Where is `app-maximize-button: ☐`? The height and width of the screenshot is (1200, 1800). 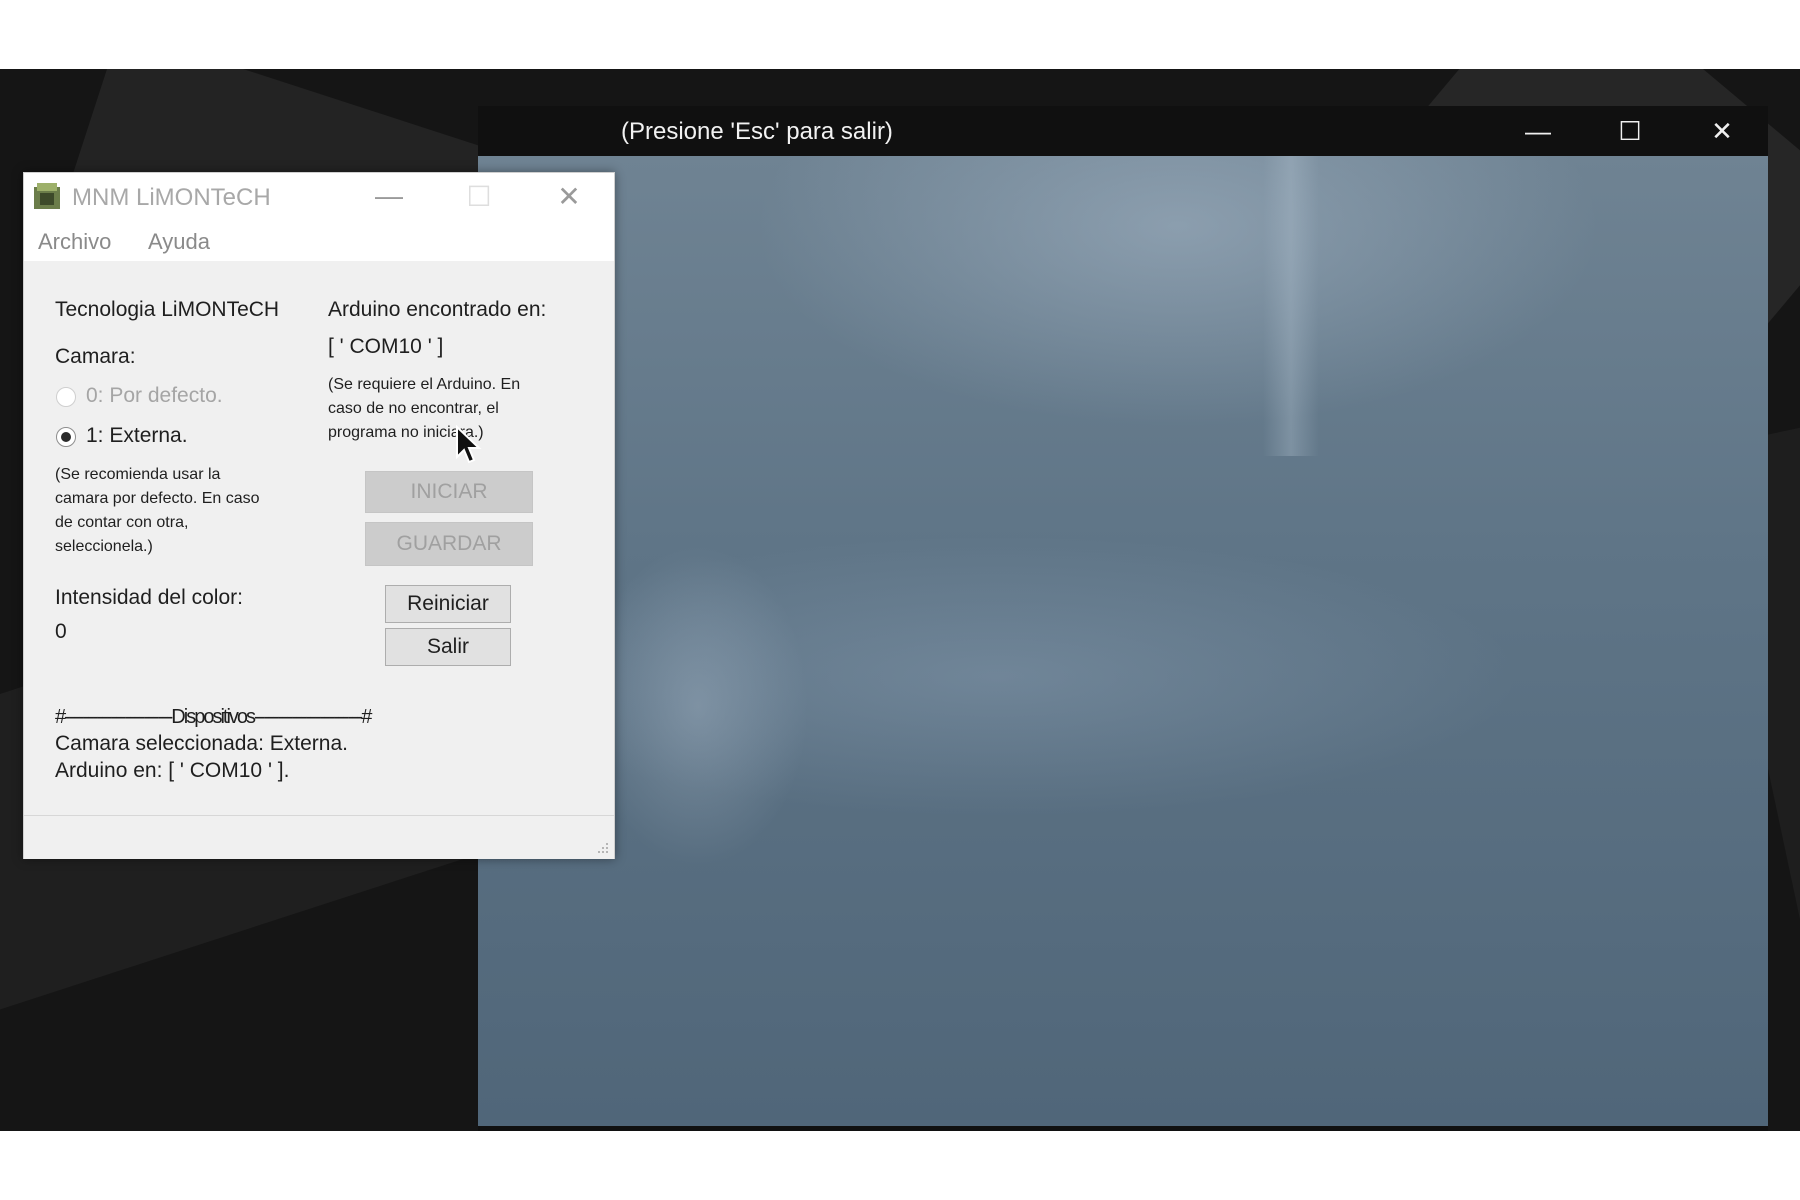 app-maximize-button: ☐ is located at coordinates (479, 196).